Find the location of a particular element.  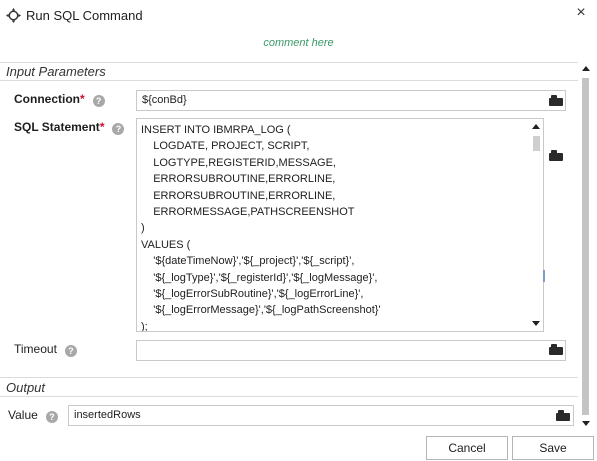

sql-scroll-position-marker is located at coordinates (544, 276).